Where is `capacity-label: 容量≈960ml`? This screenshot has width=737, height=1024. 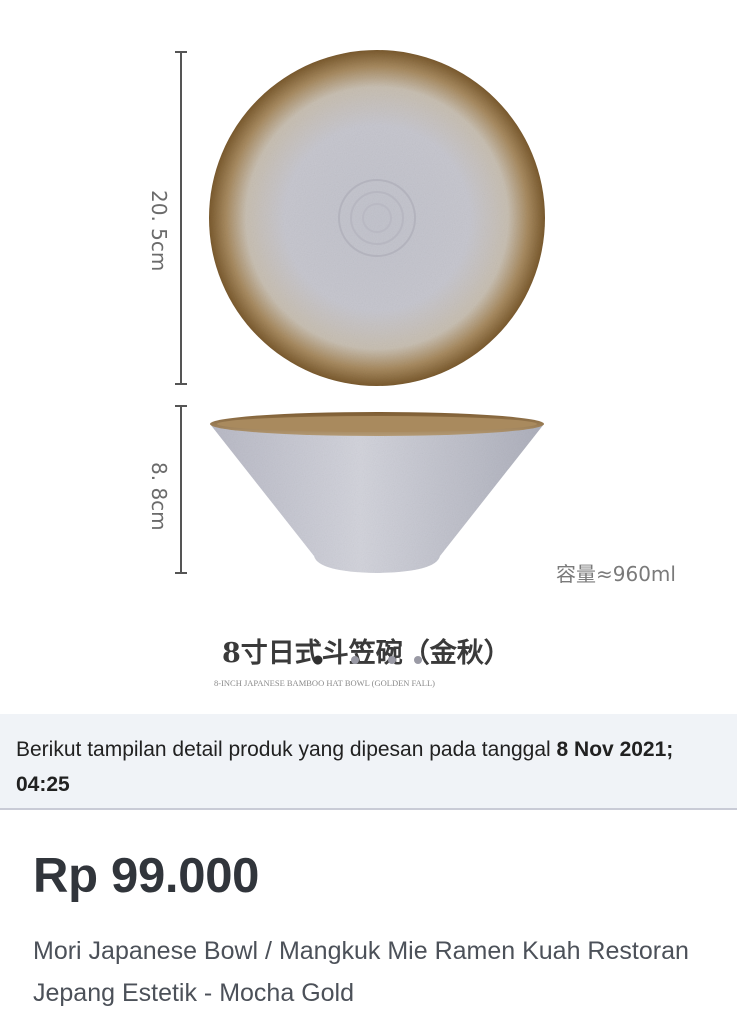
capacity-label: 容量≈960ml is located at coordinates (616, 574).